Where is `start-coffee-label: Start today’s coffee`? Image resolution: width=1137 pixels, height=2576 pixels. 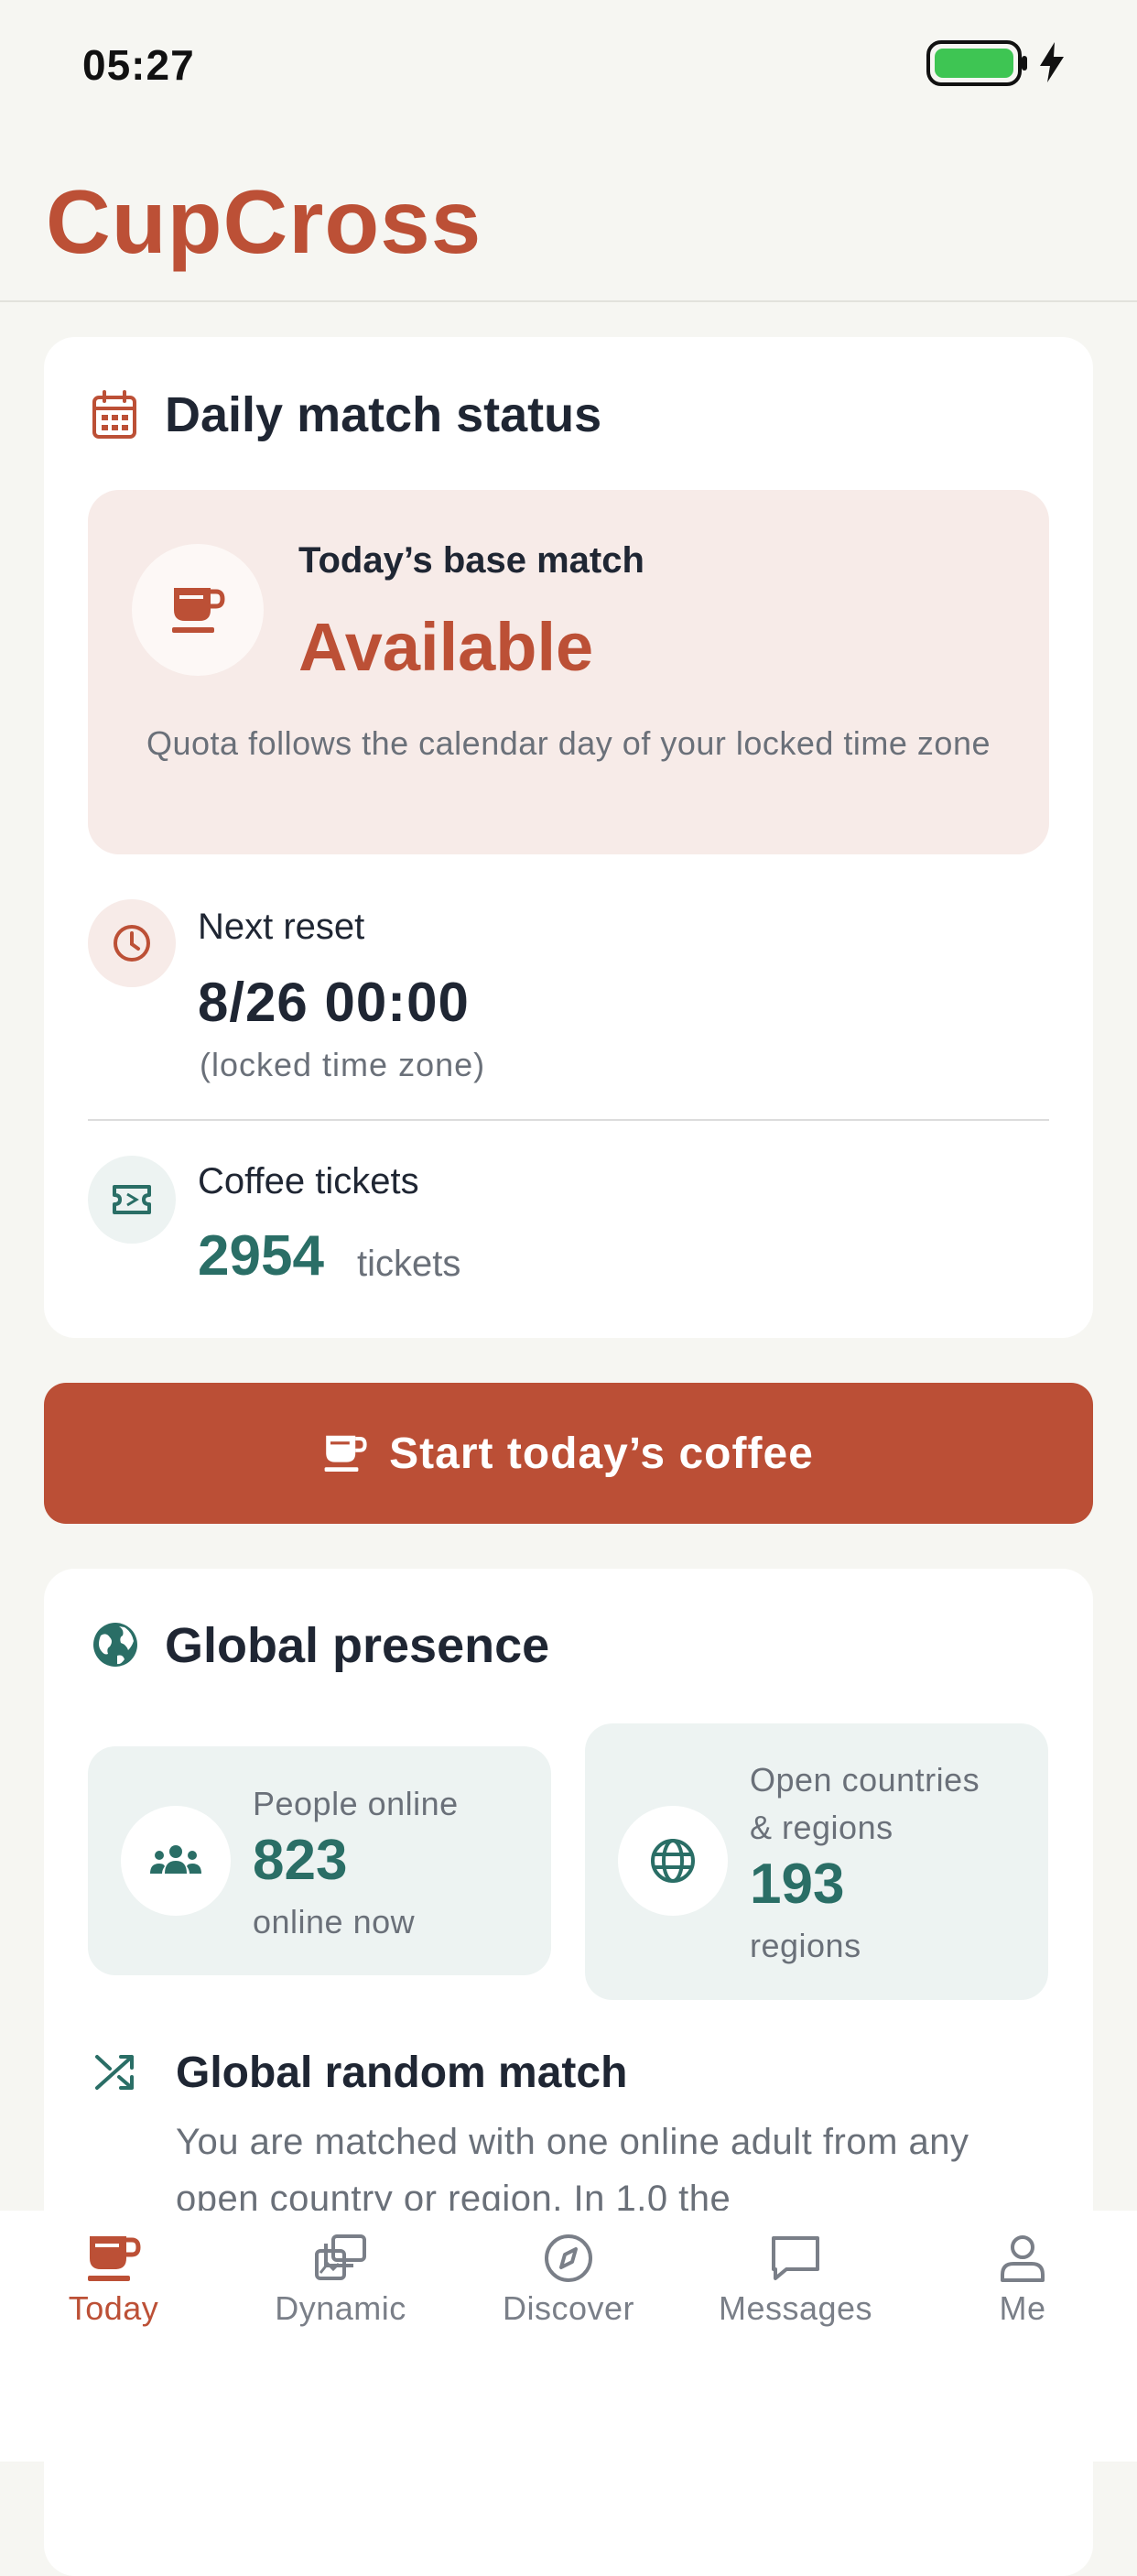
start-coffee-label: Start today’s coffee is located at coordinates (602, 1453).